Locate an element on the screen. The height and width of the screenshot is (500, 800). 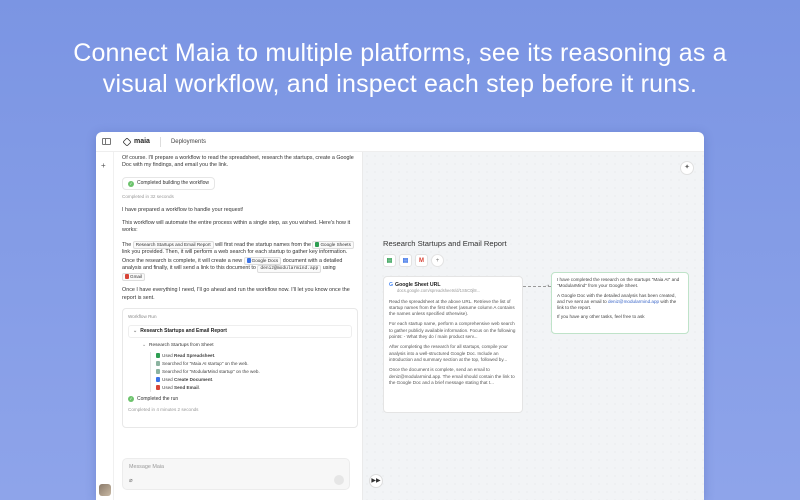
gmail-chip: Gmail is located at coordinates (133, 277).